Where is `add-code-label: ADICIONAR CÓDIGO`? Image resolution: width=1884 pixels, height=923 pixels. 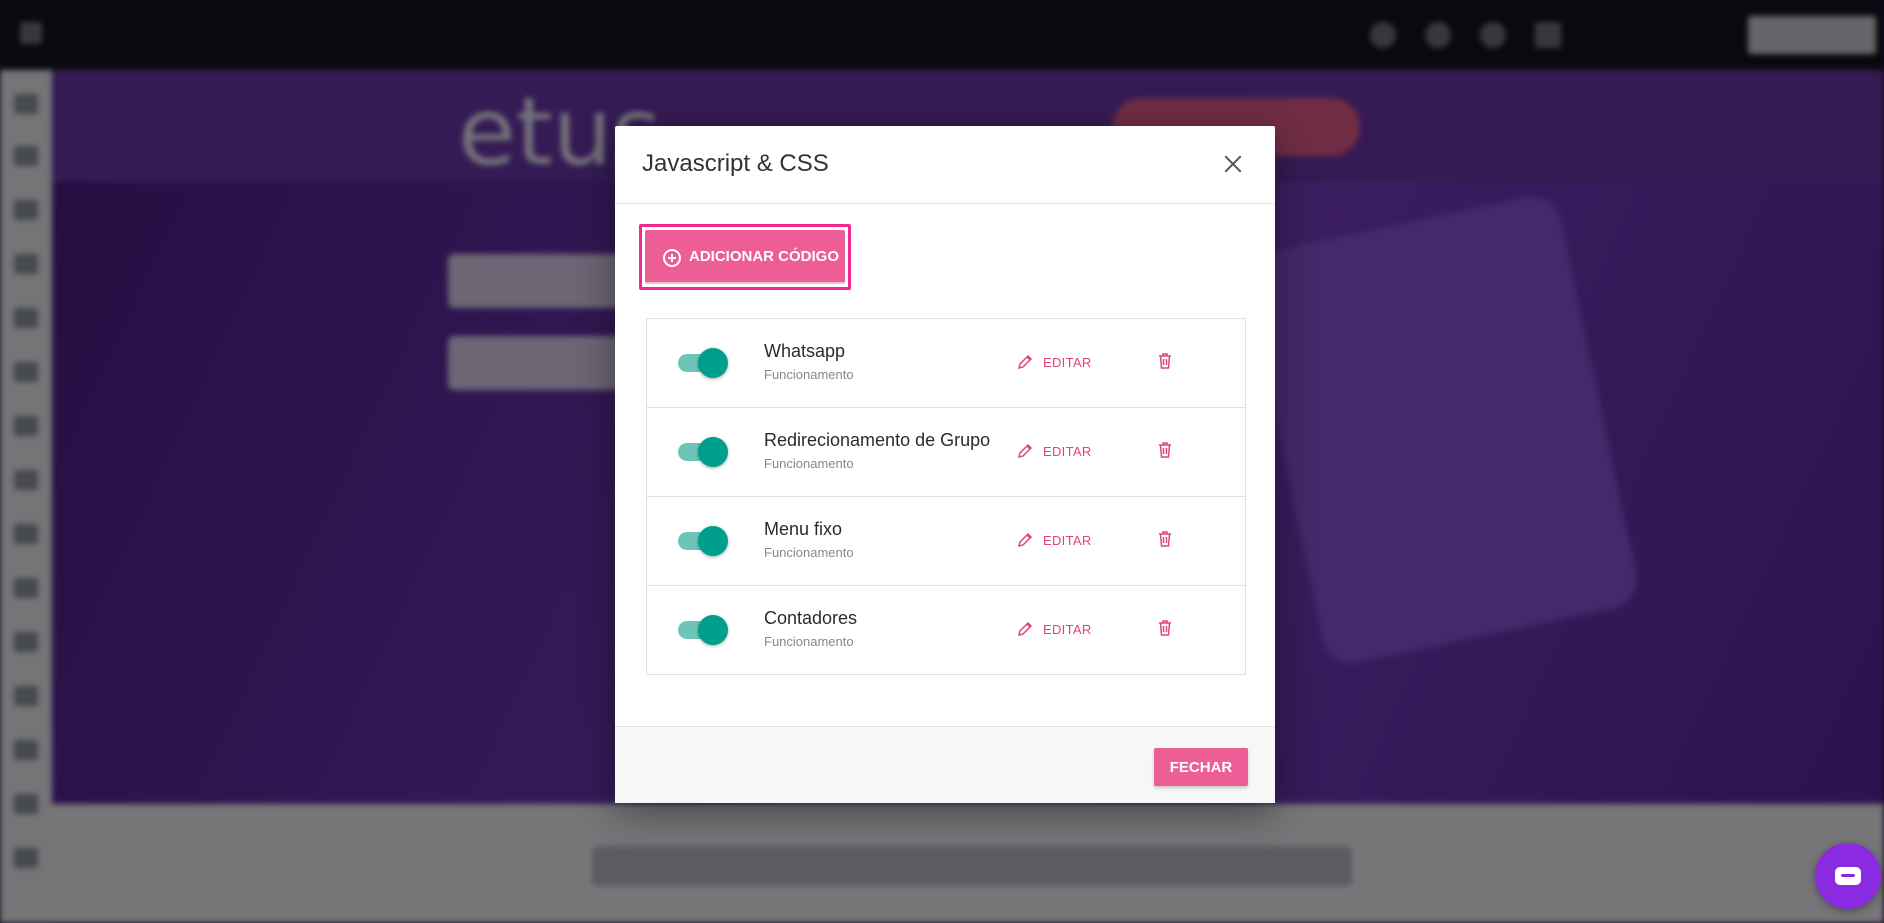
add-code-label: ADICIONAR CÓDIGO is located at coordinates (764, 256).